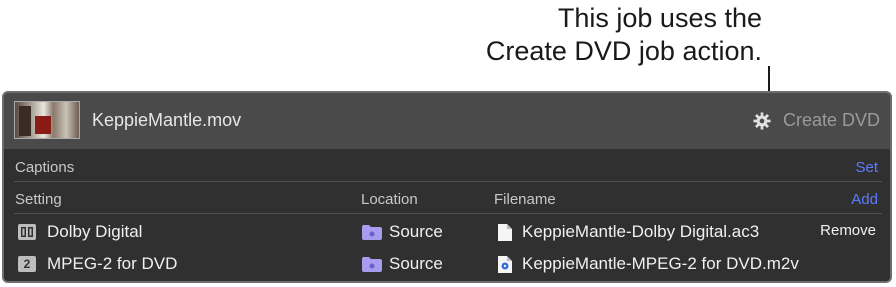 This screenshot has width=896, height=287. Describe the element at coordinates (640, 232) in the screenshot. I see `output-file-name: KeppieMantle-Dolby Digital.ac3` at that location.